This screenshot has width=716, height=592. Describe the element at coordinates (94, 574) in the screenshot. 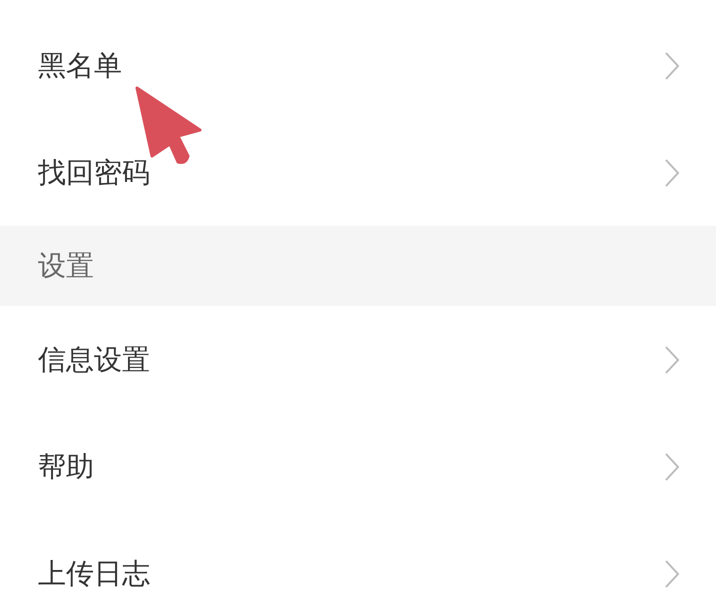

I see `row-label: 上传日志` at that location.